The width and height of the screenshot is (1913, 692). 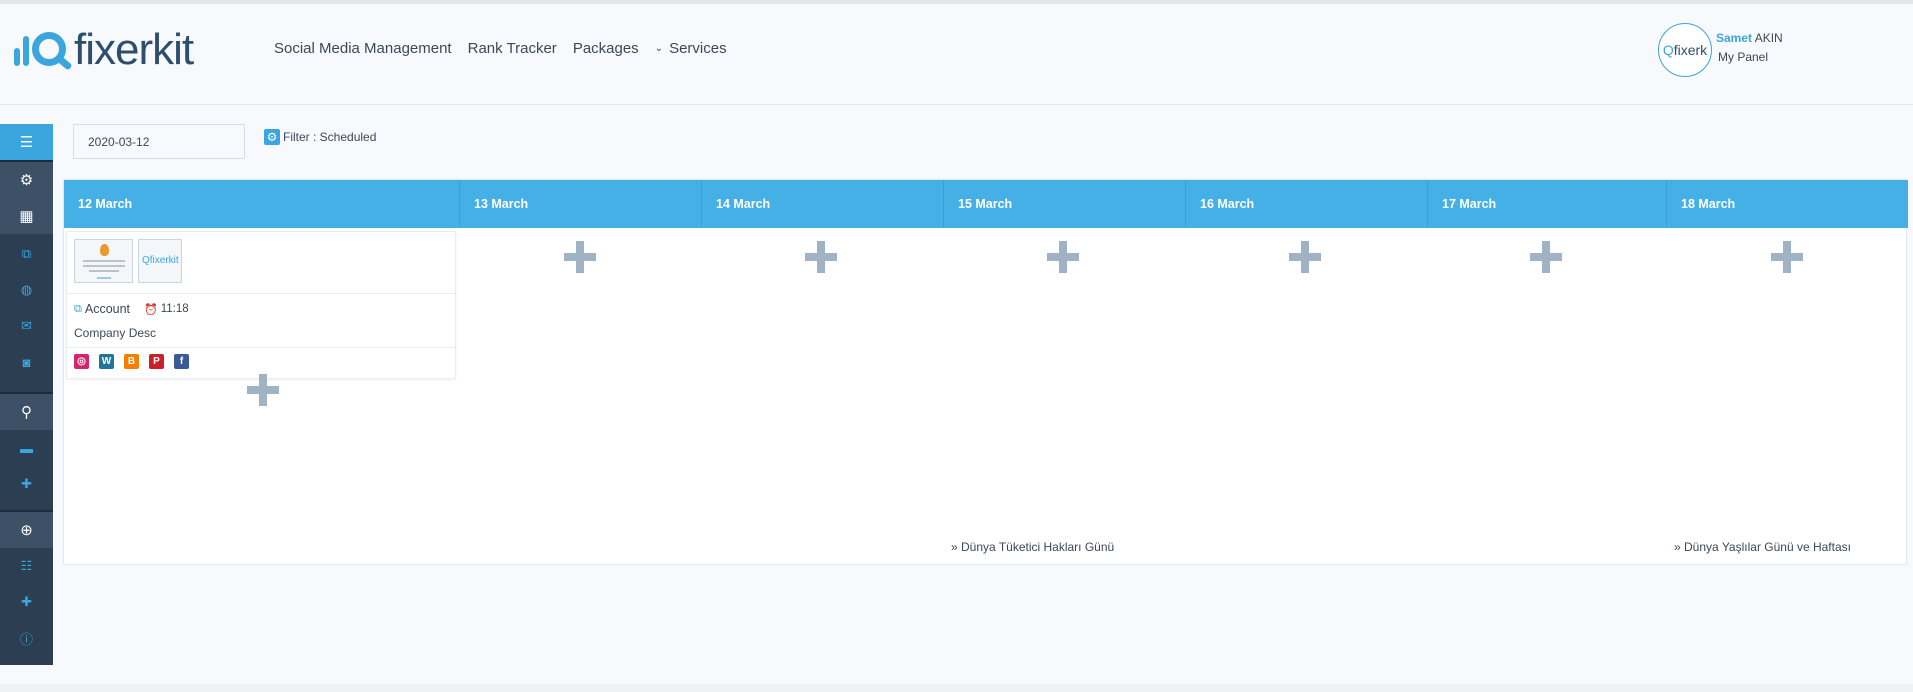 I want to click on post-time: ⏰ 11:18, so click(x=166, y=309).